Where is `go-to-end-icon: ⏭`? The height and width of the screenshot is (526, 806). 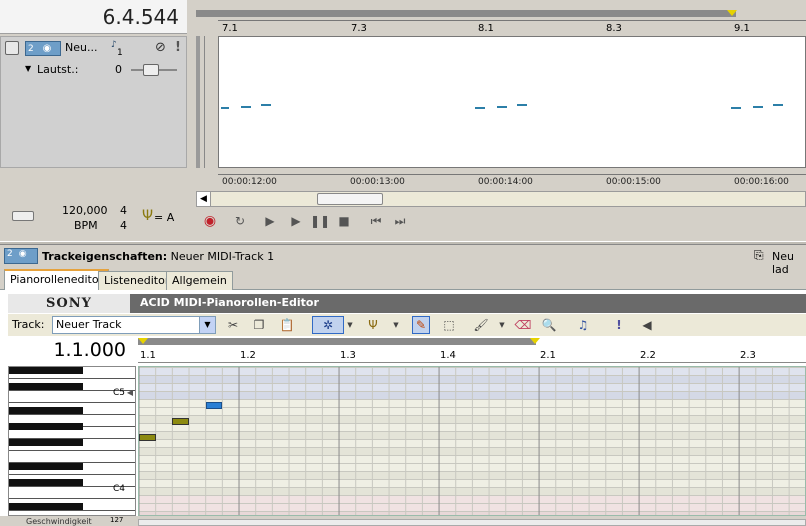 go-to-end-icon: ⏭ is located at coordinates (400, 221).